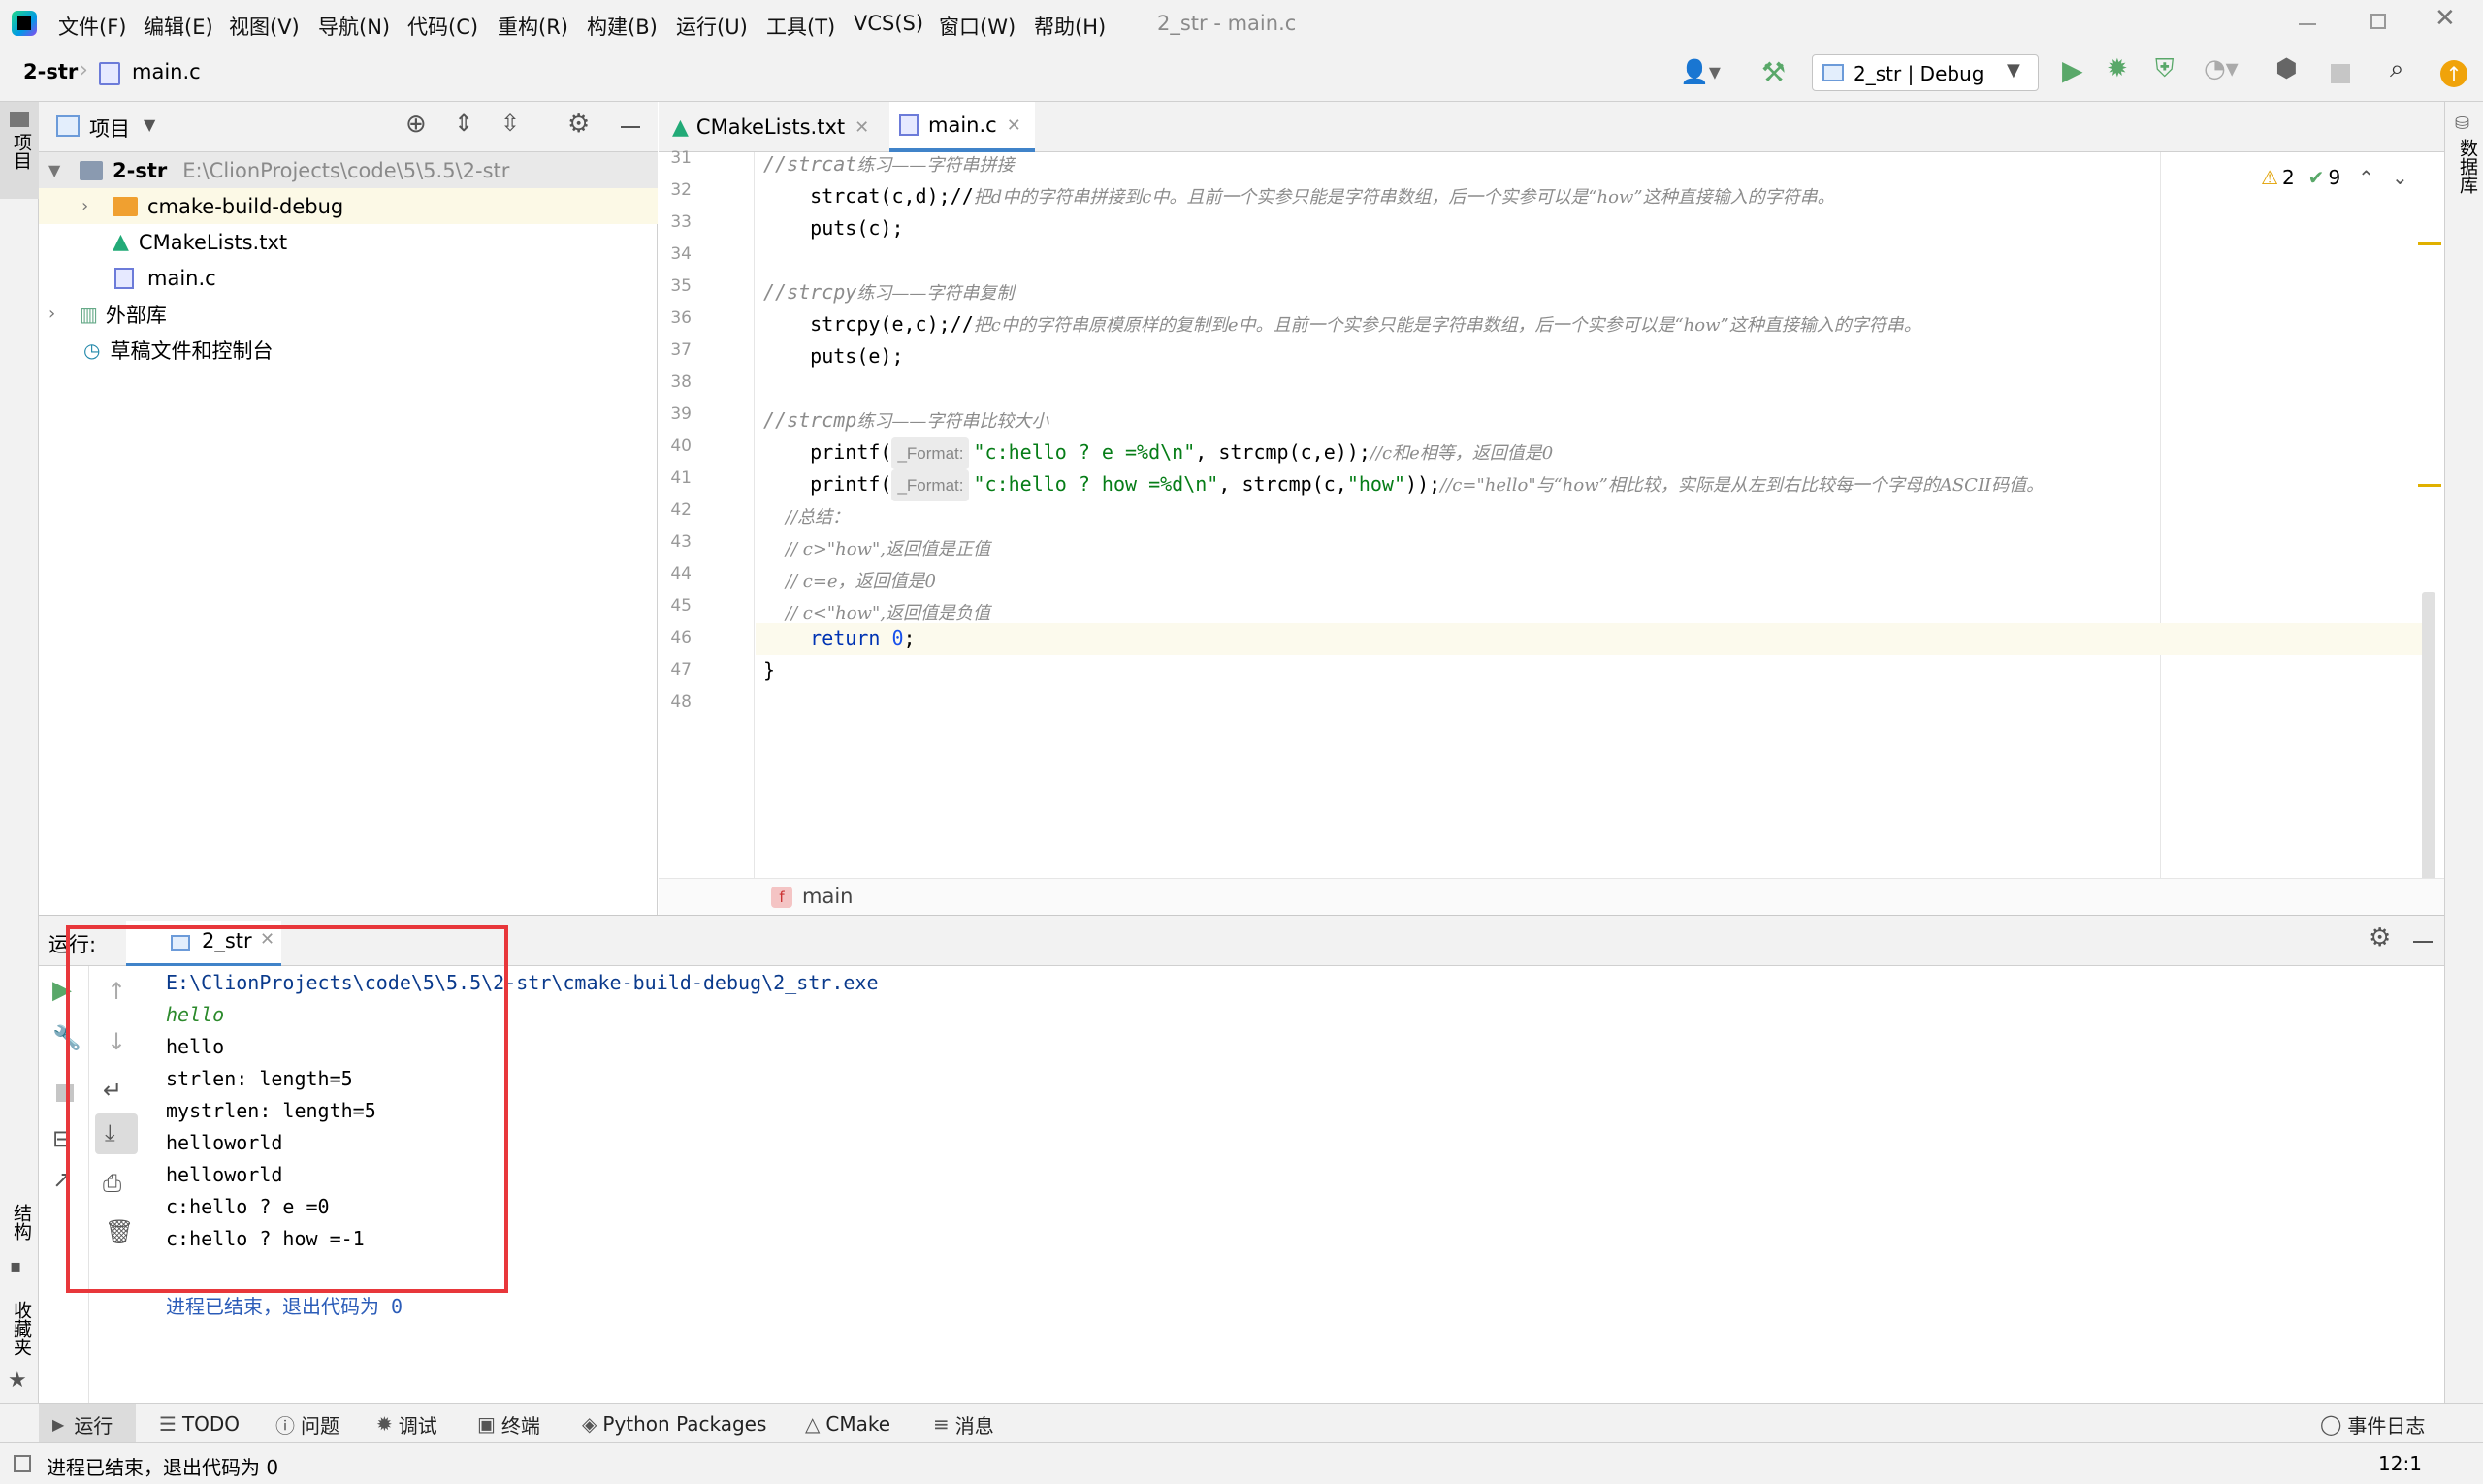 The width and height of the screenshot is (2483, 1484). I want to click on profile-icon: ◔▾, so click(2222, 68).